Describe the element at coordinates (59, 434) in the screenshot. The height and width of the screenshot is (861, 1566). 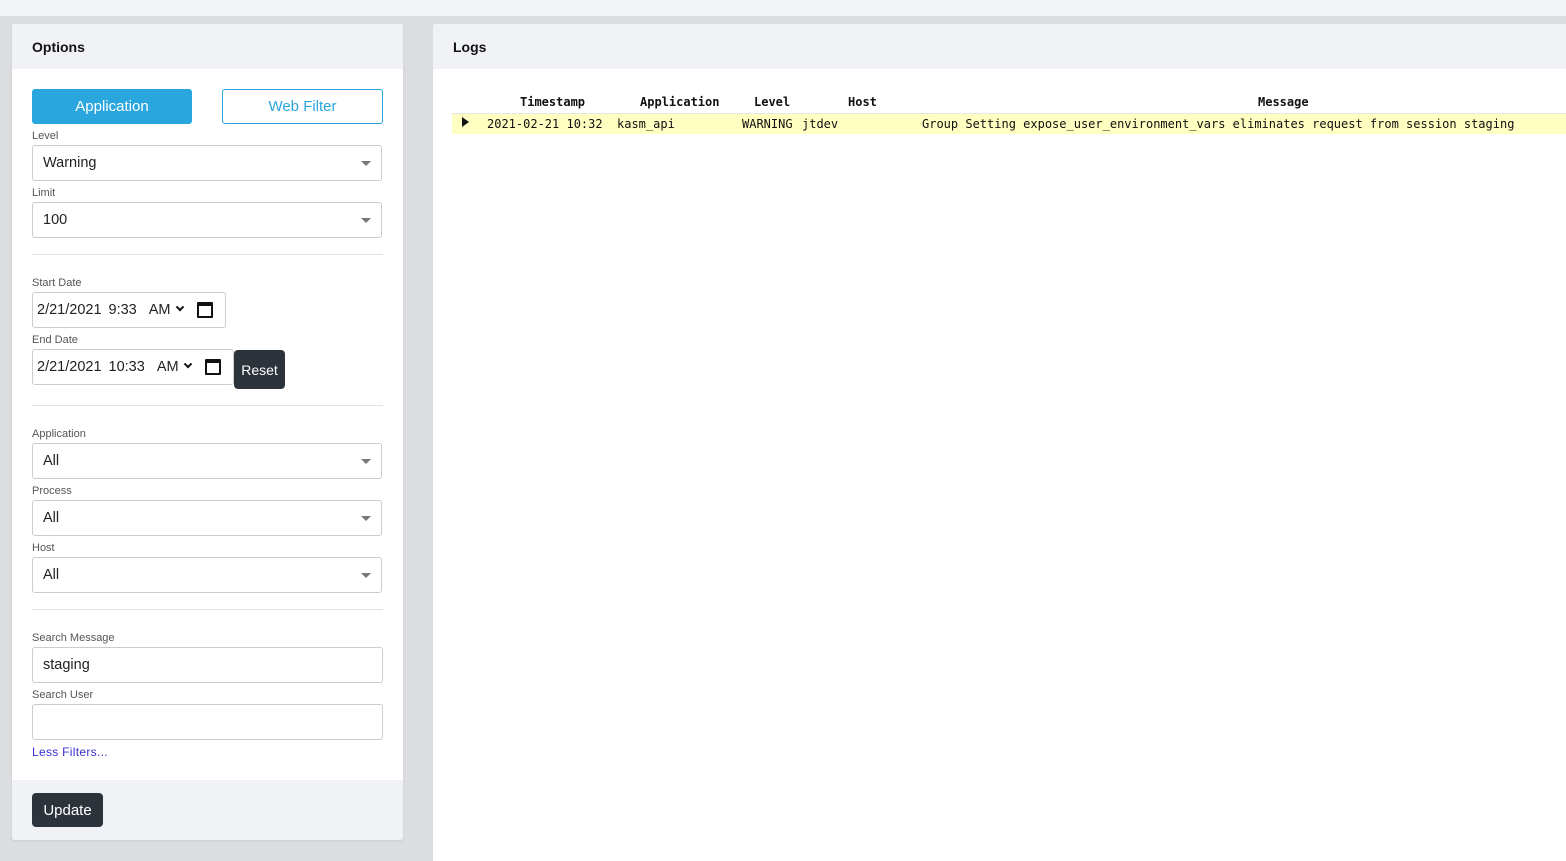
I see `application-label: Application` at that location.